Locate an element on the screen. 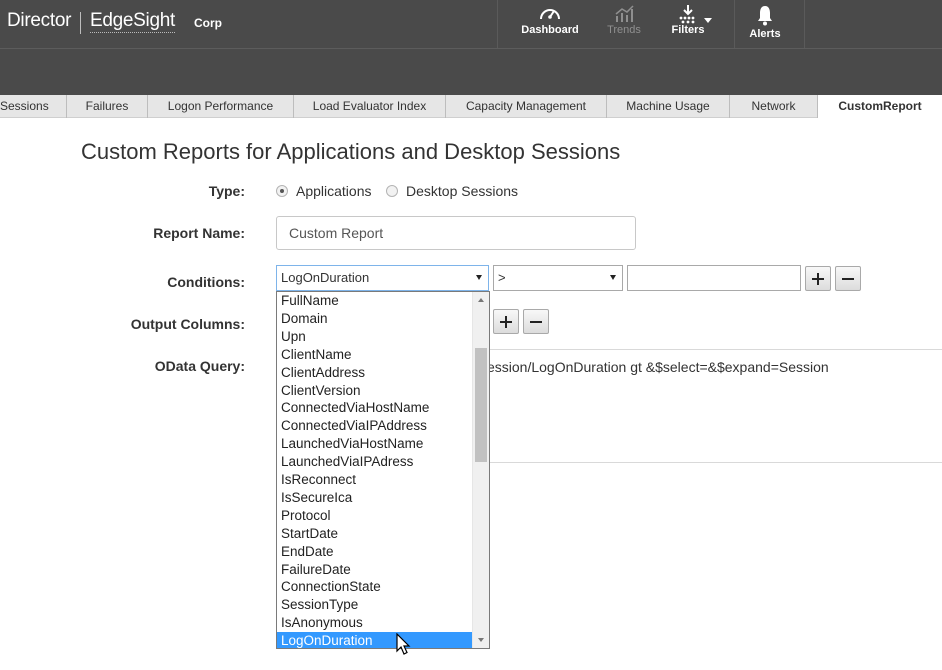 The height and width of the screenshot is (670, 942). dropdown-option: FullName is located at coordinates (374, 301).